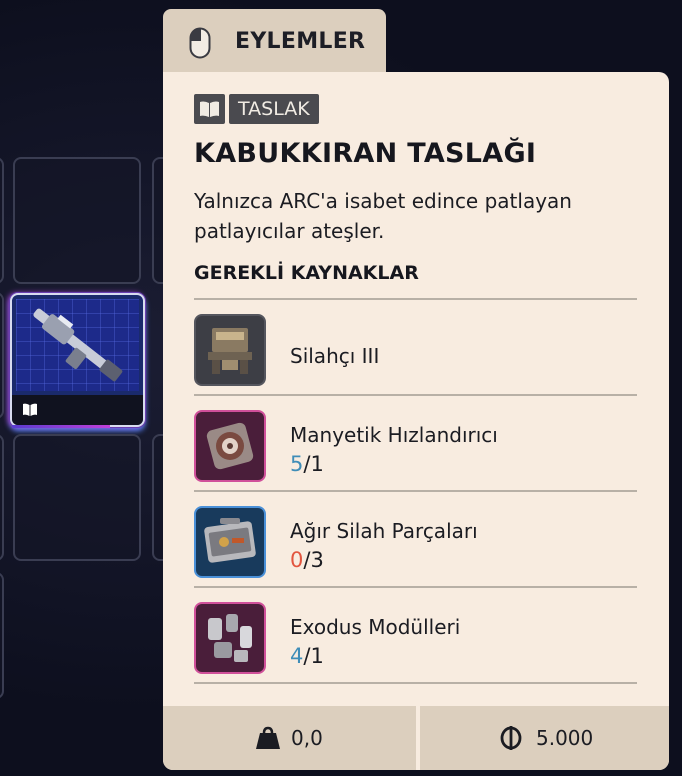 Image resolution: width=682 pixels, height=776 pixels. What do you see at coordinates (230, 350) in the screenshot?
I see `workbench-icon` at bounding box center [230, 350].